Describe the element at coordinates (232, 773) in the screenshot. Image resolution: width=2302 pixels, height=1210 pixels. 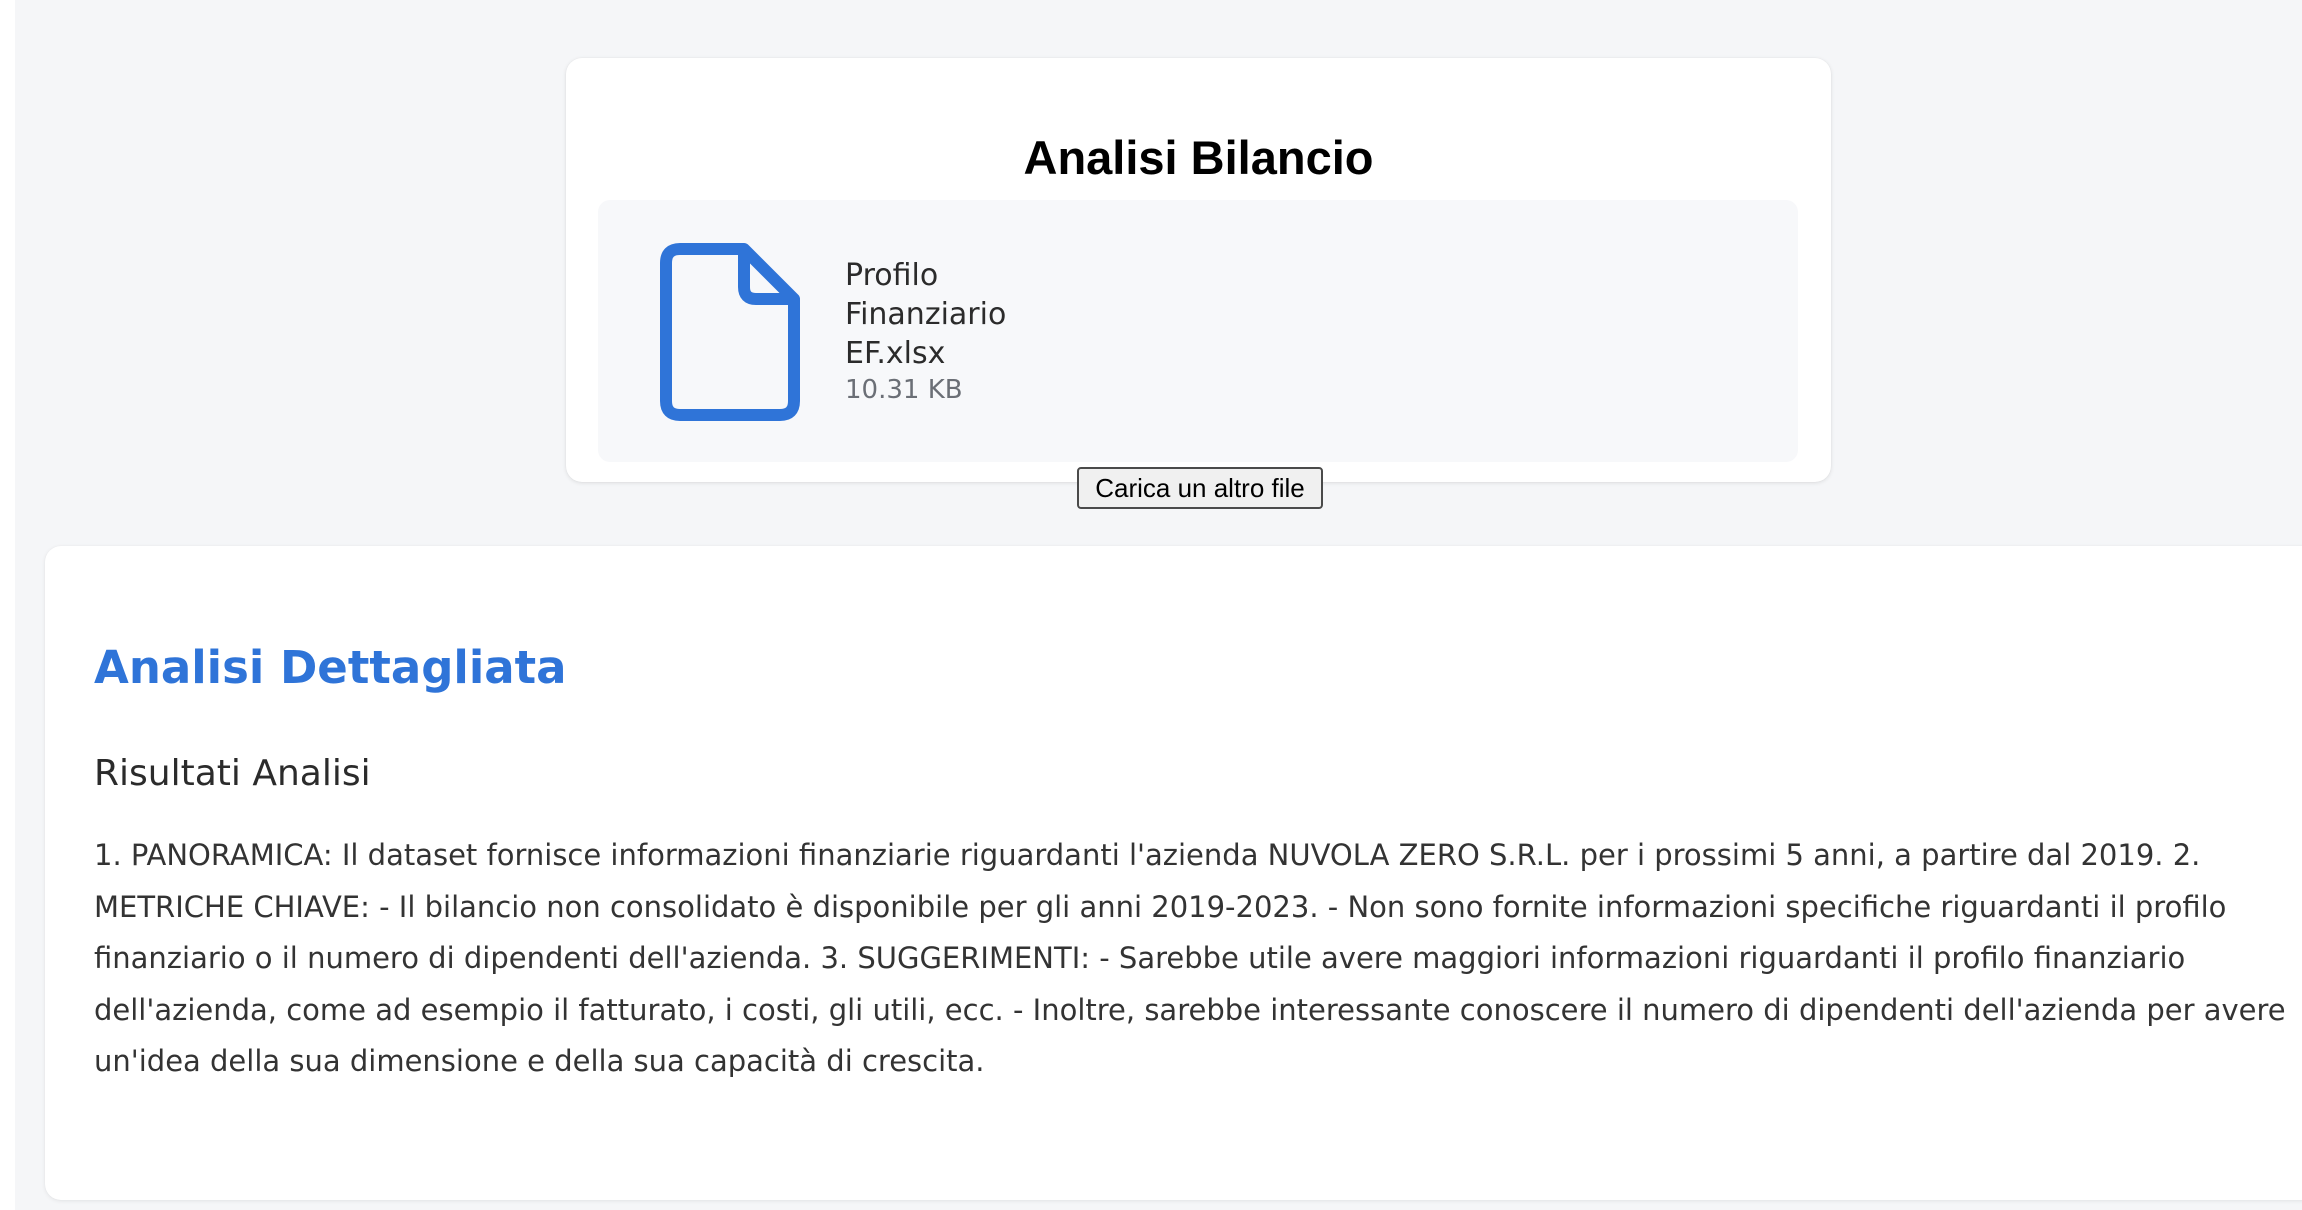
I see `results-heading: Risultati Analisi` at that location.